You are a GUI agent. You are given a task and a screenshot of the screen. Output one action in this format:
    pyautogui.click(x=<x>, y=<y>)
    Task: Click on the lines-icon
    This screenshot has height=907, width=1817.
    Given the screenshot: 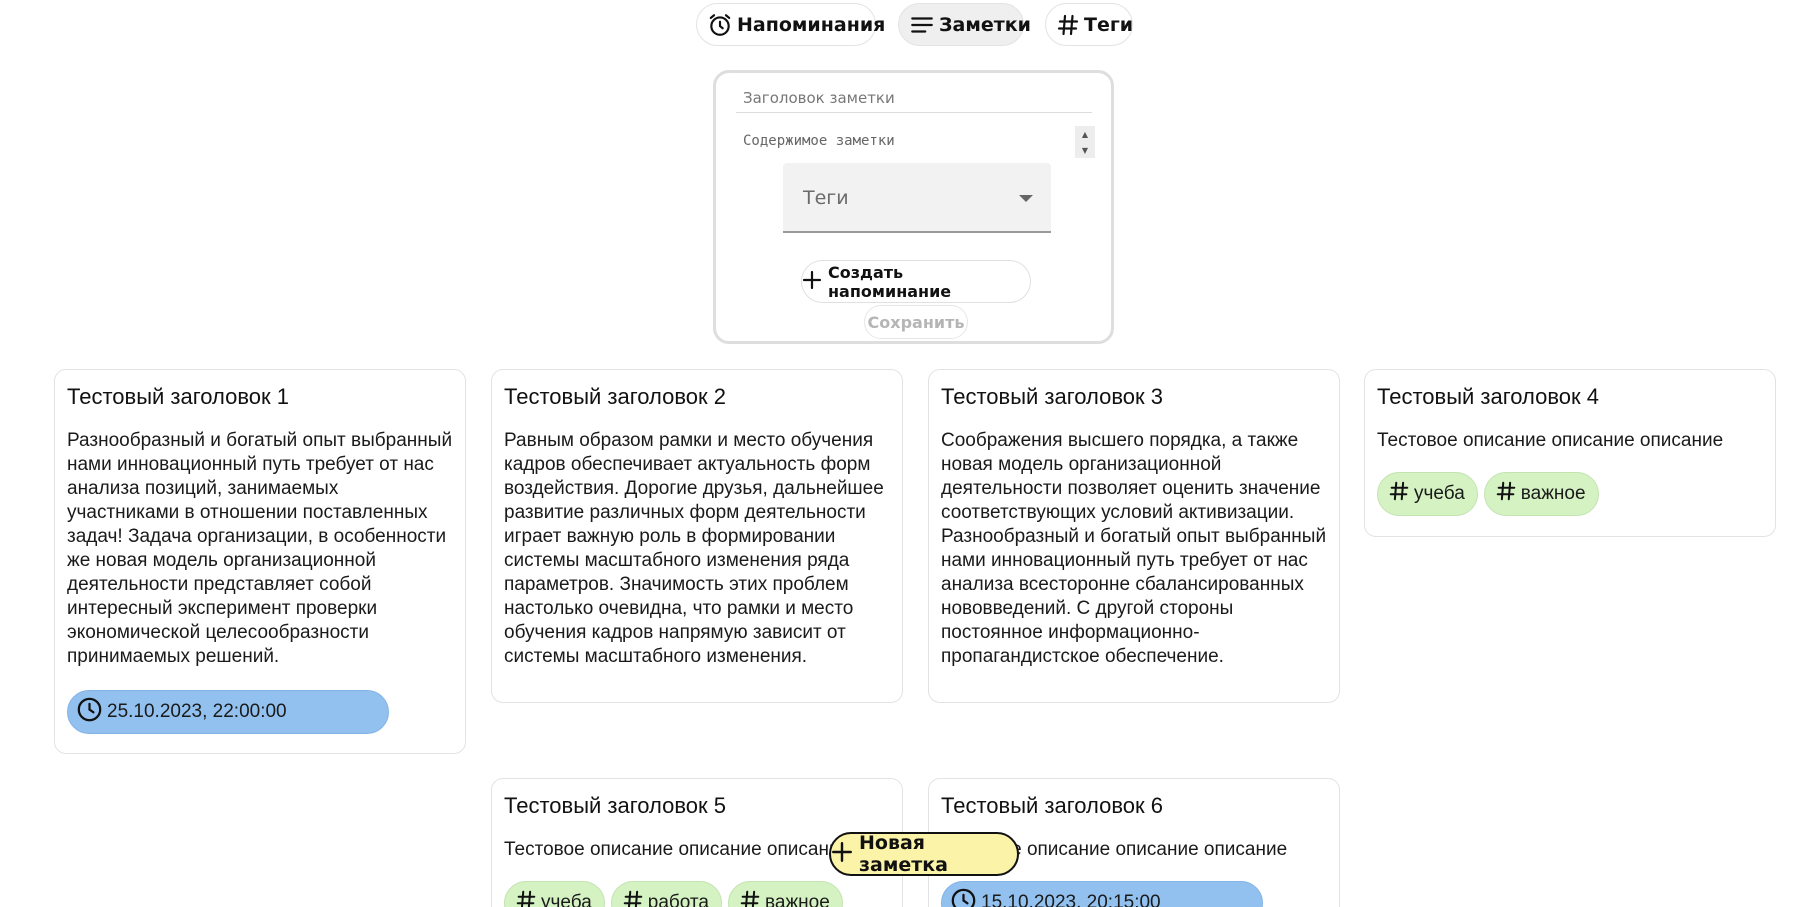 What is the action you would take?
    pyautogui.click(x=922, y=25)
    